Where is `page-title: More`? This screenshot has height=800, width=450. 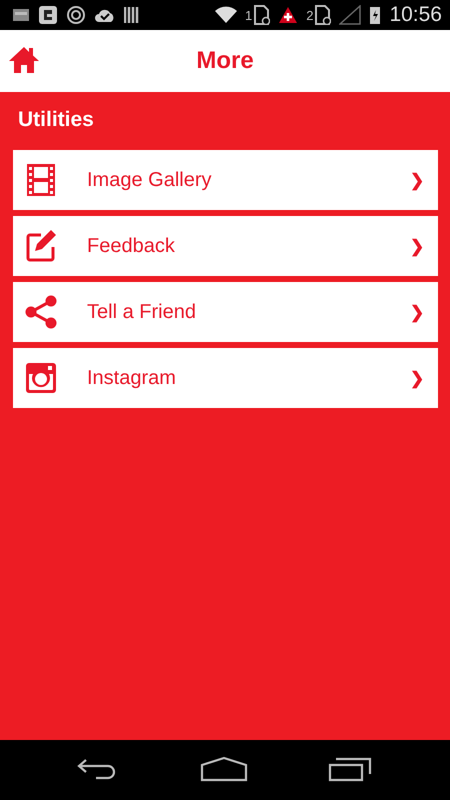 page-title: More is located at coordinates (225, 61).